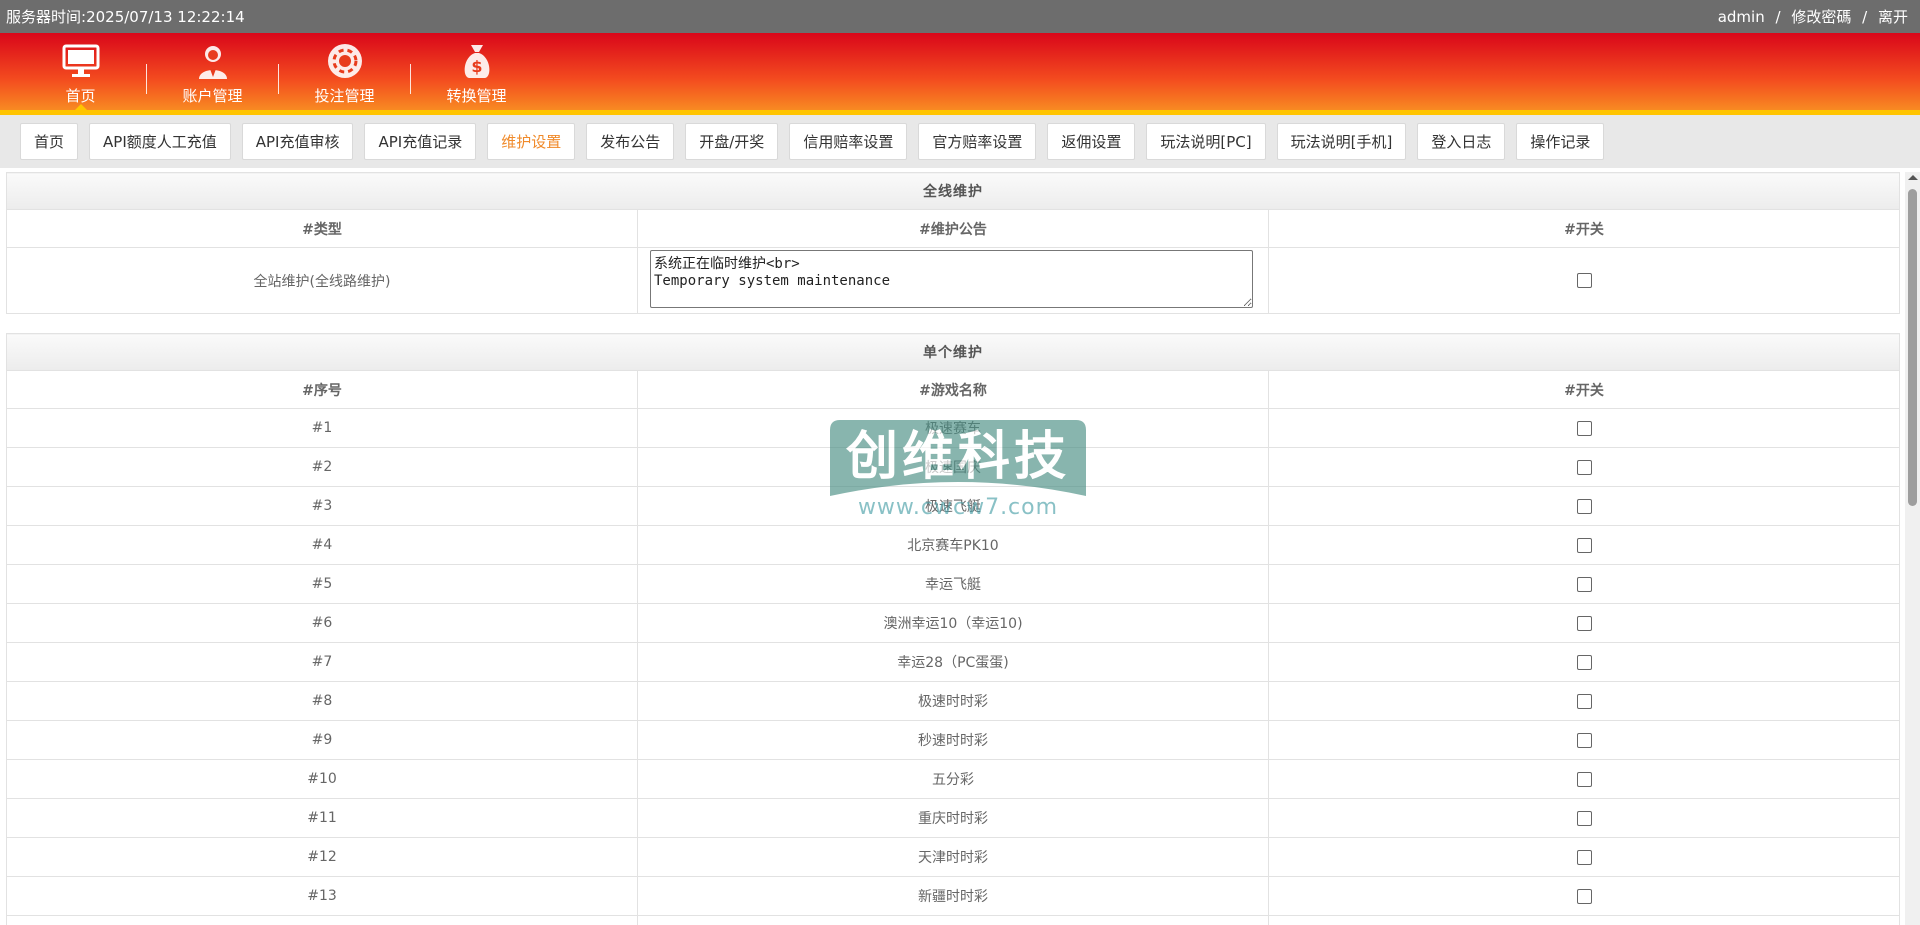  What do you see at coordinates (1912, 347) in the screenshot?
I see `scrollbar-thumb` at bounding box center [1912, 347].